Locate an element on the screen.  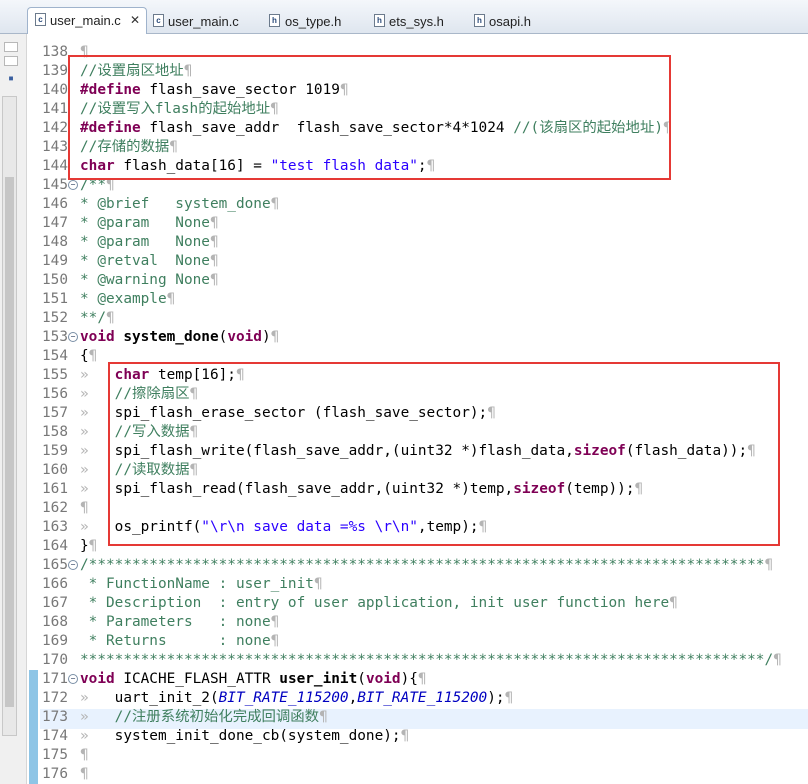
code-text: {¶ is located at coordinates (88, 356).